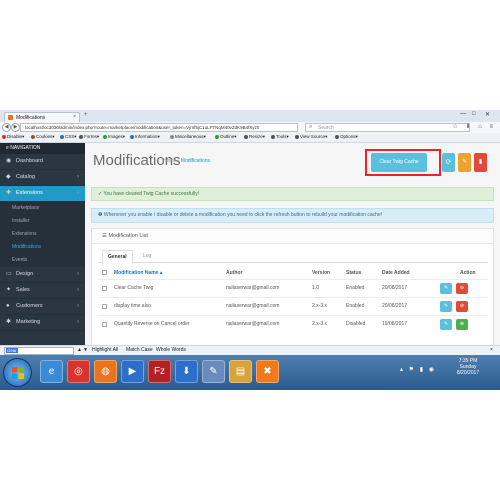  Describe the element at coordinates (321, 273) in the screenshot. I see `col-version: Version` at that location.